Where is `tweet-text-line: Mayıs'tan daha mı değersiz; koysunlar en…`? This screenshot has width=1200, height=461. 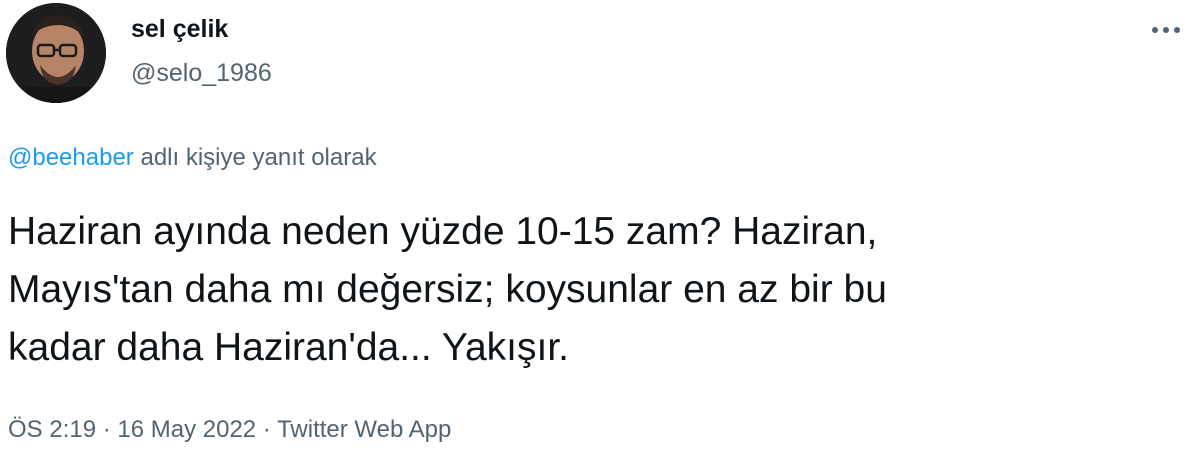 tweet-text-line: Mayıs'tan daha mı değersiz; koysunlar en… is located at coordinates (447, 289).